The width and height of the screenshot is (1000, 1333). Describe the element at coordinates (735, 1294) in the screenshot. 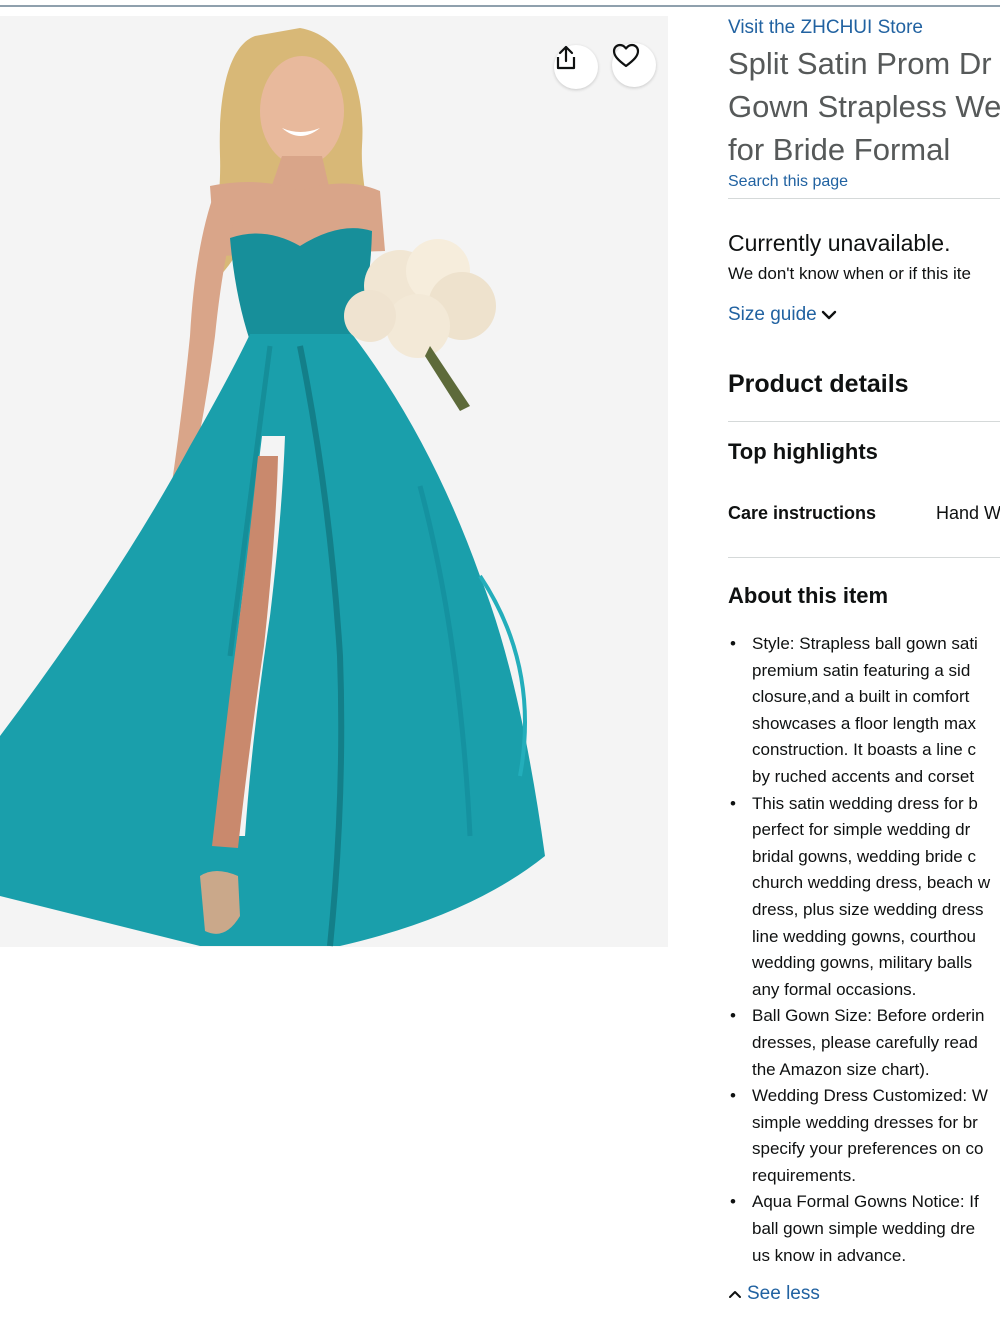

I see `chevron-up-icon` at that location.